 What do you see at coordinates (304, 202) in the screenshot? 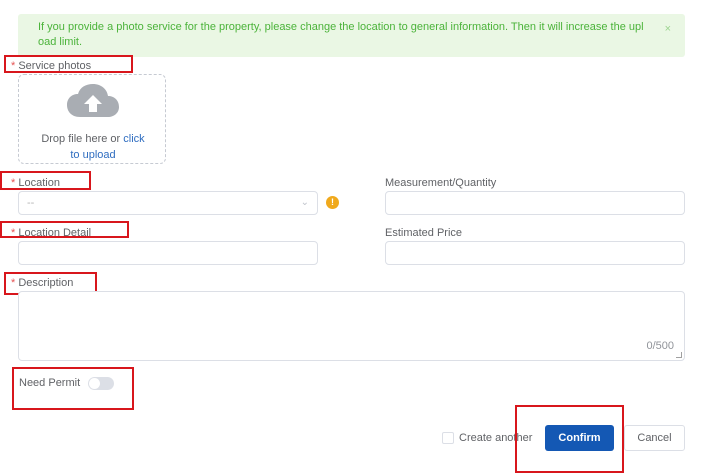
I see `chevron-down-icon: ⌄` at bounding box center [304, 202].